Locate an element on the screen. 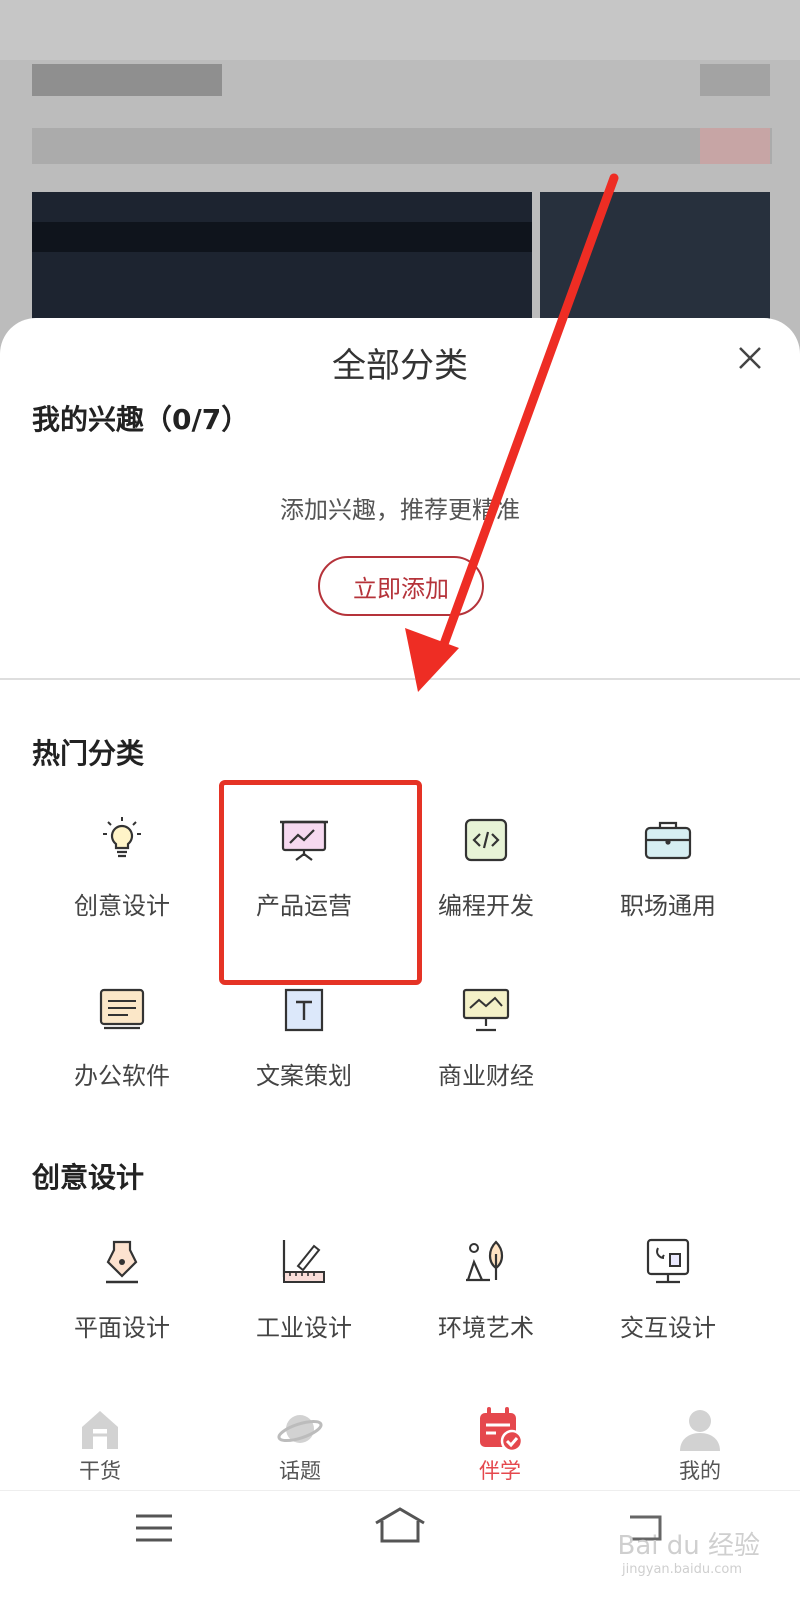  bottom-tab-bar: 干货 话题 伴学 我的 is located at coordinates (400, 1442).